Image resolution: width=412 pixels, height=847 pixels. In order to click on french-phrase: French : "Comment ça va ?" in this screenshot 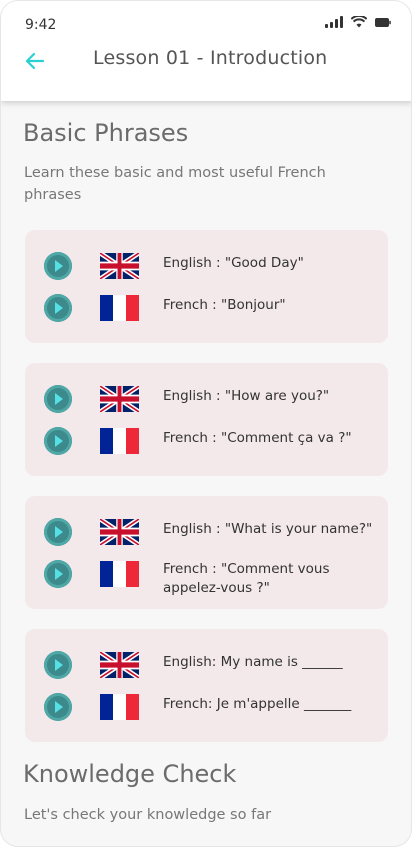, I will do `click(257, 438)`.